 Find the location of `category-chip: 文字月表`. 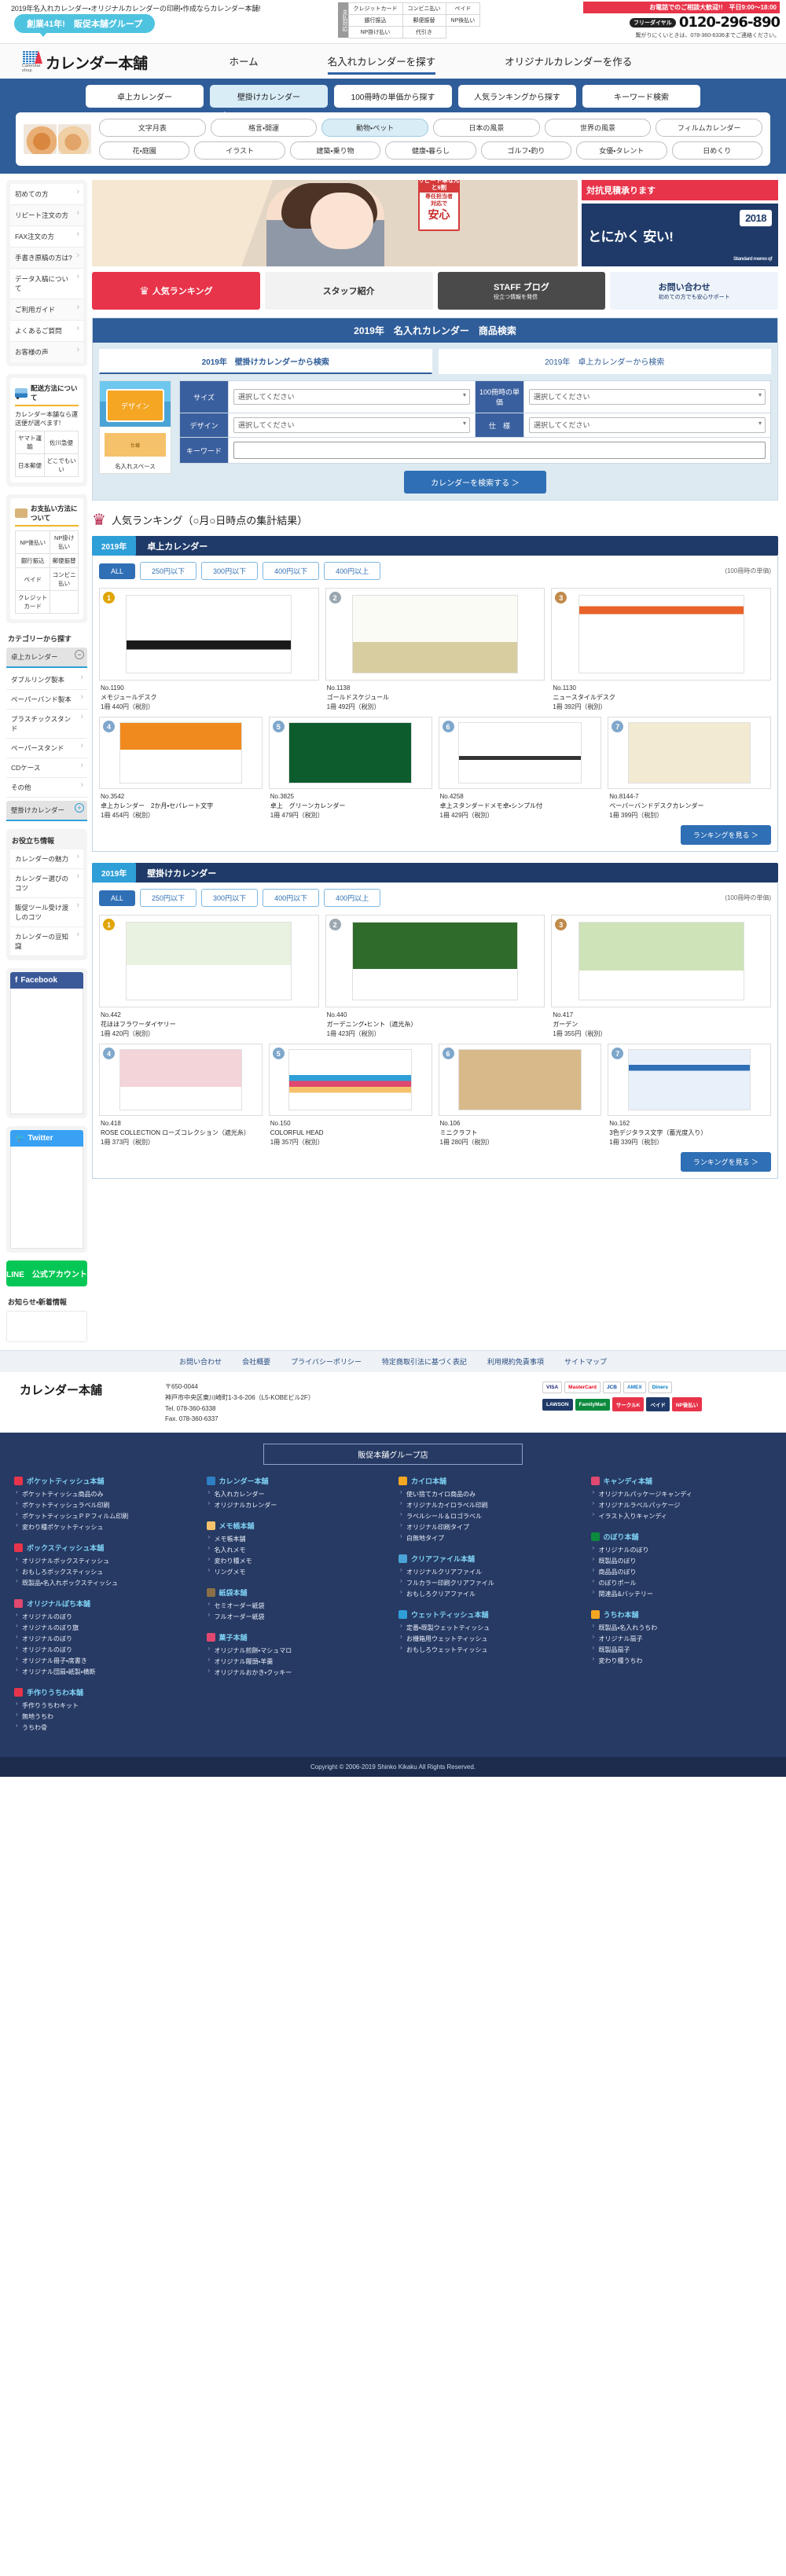

category-chip: 文字月表 is located at coordinates (153, 128).